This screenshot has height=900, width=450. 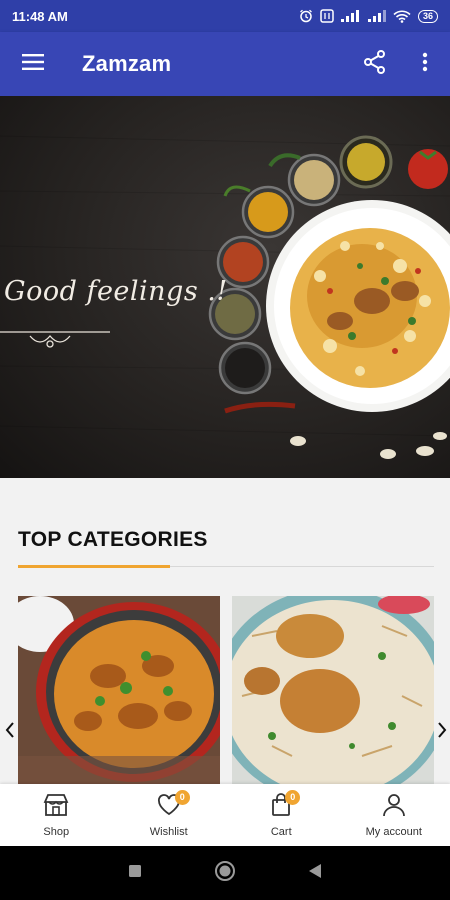 I want to click on share-button, so click(x=375, y=64).